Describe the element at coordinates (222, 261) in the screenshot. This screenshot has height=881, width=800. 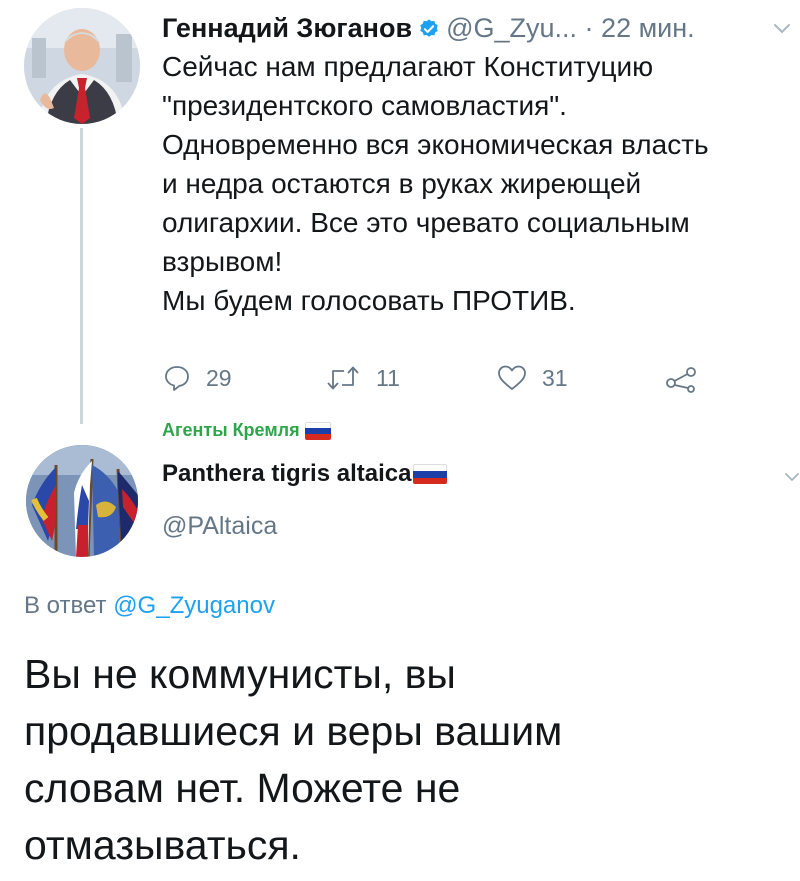
I see `tweet-text-line: взрывом!` at that location.